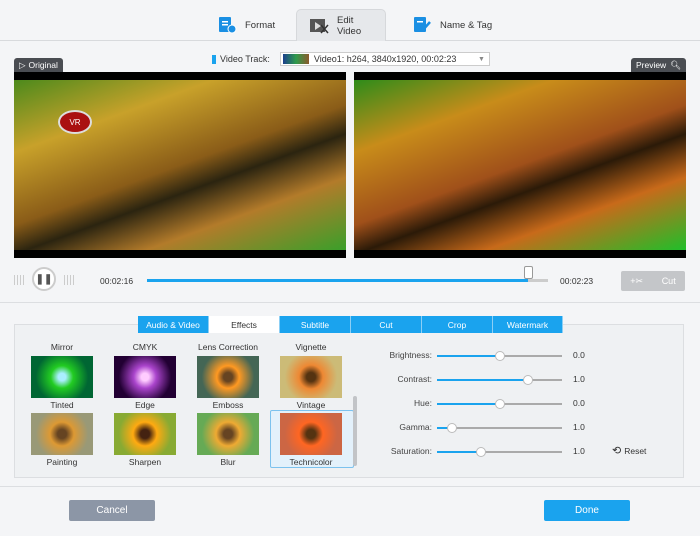 This screenshot has width=700, height=536. Describe the element at coordinates (337, 280) in the screenshot. I see `seek-progress` at that location.